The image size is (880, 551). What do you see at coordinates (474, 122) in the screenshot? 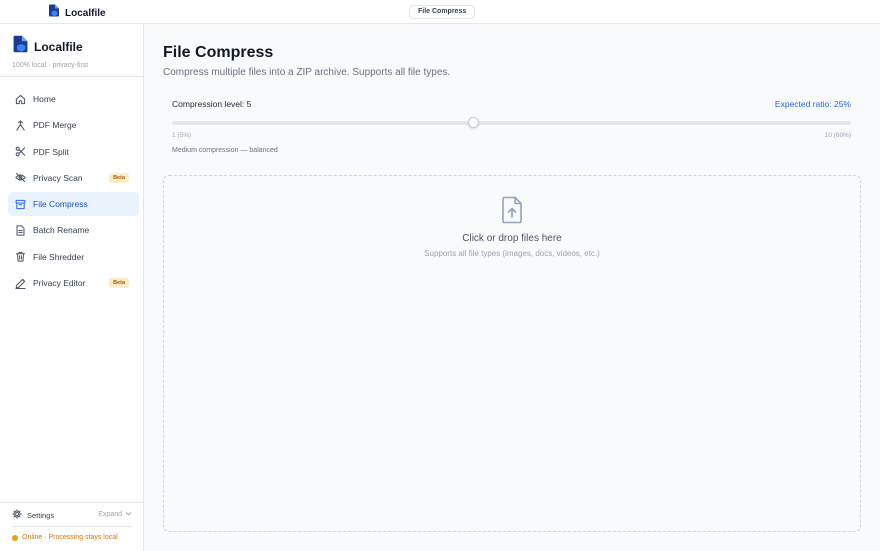
I see `slider-thumb` at bounding box center [474, 122].